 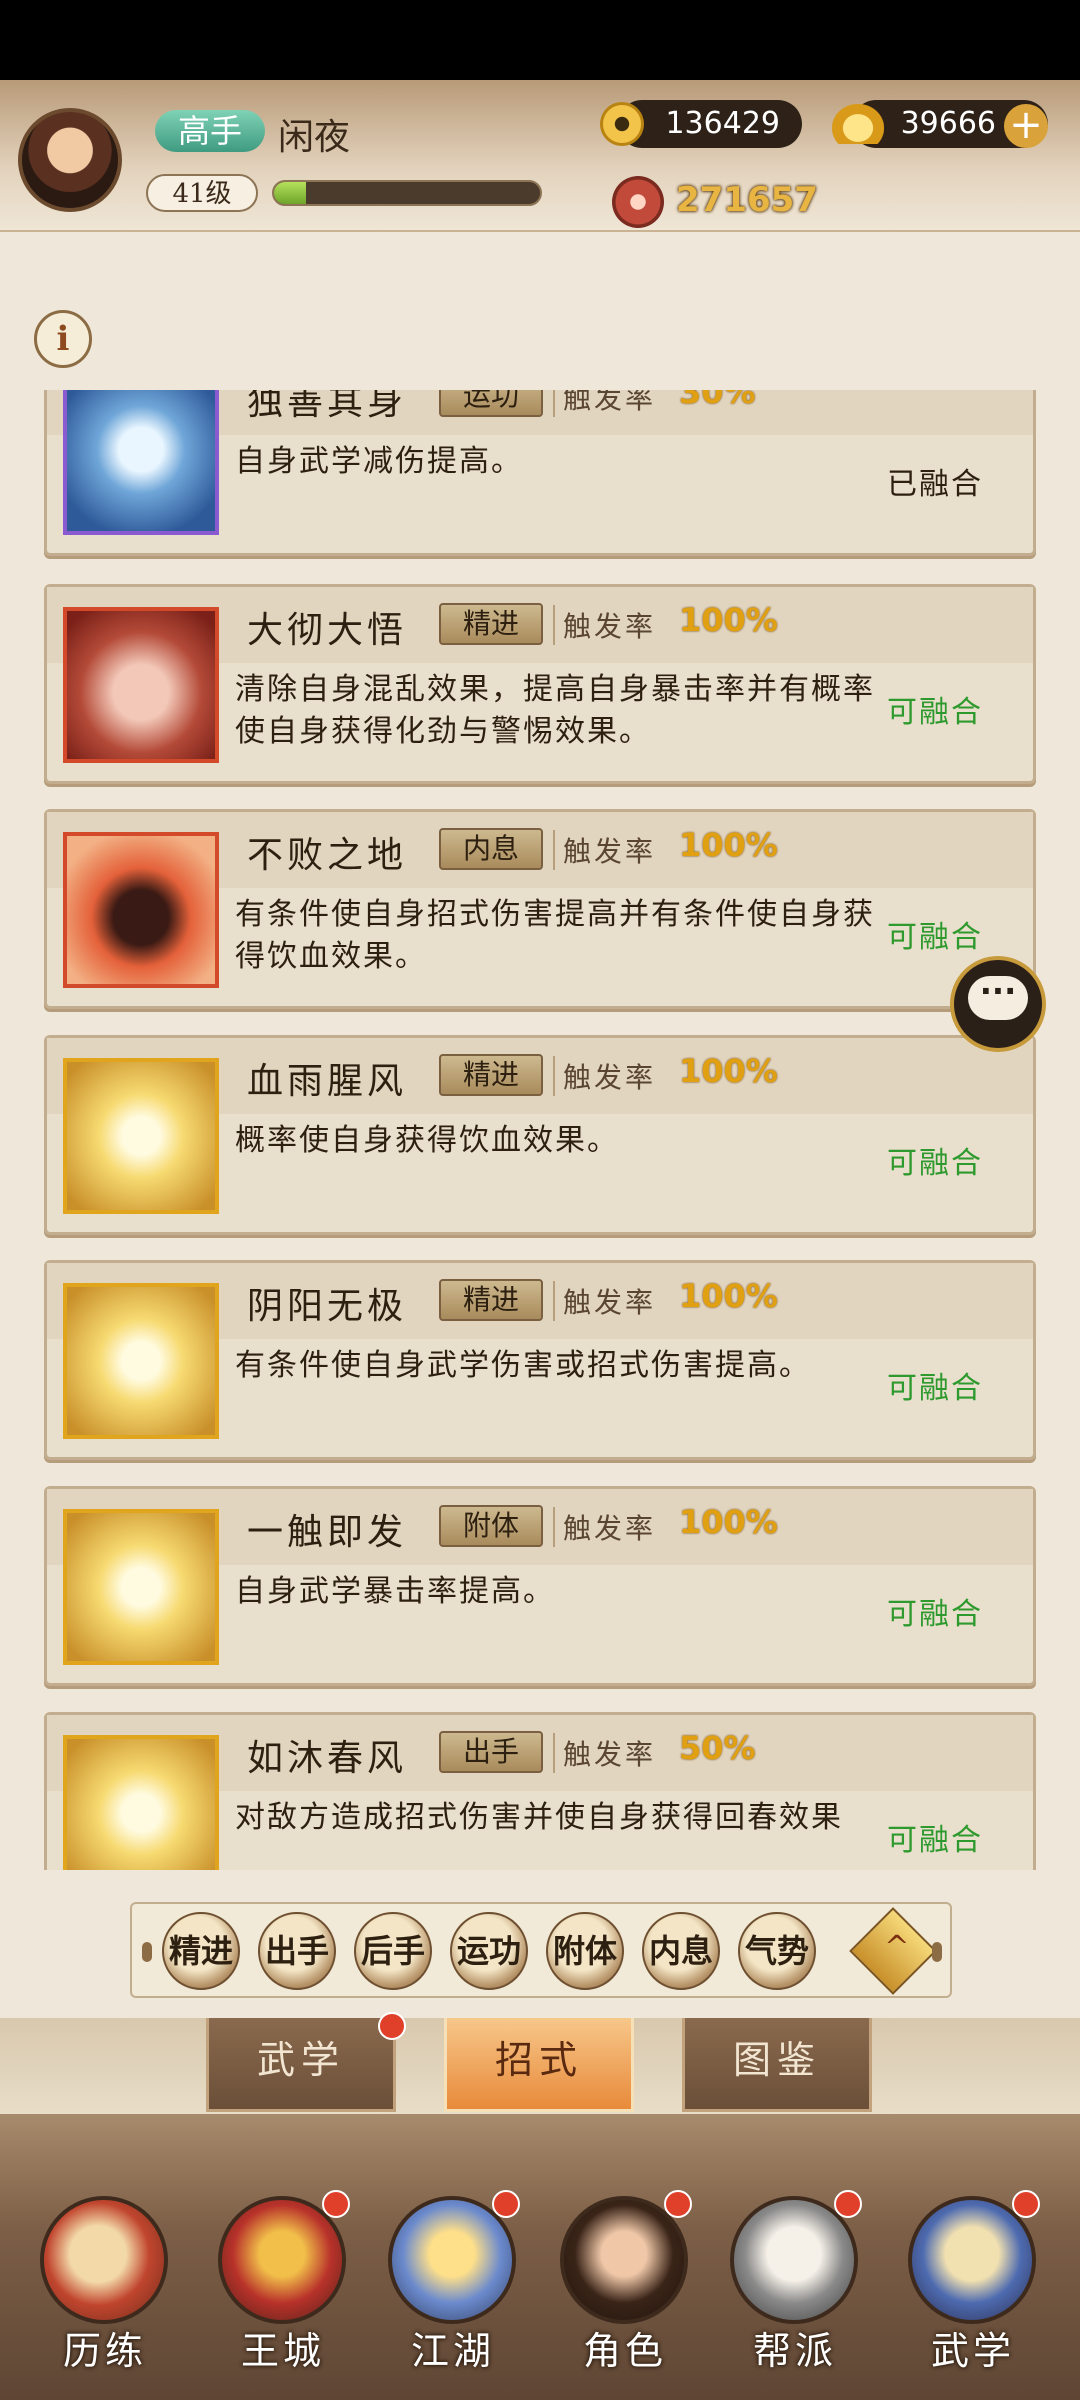 What do you see at coordinates (624, 2351) in the screenshot?
I see `nav-label: 角色` at bounding box center [624, 2351].